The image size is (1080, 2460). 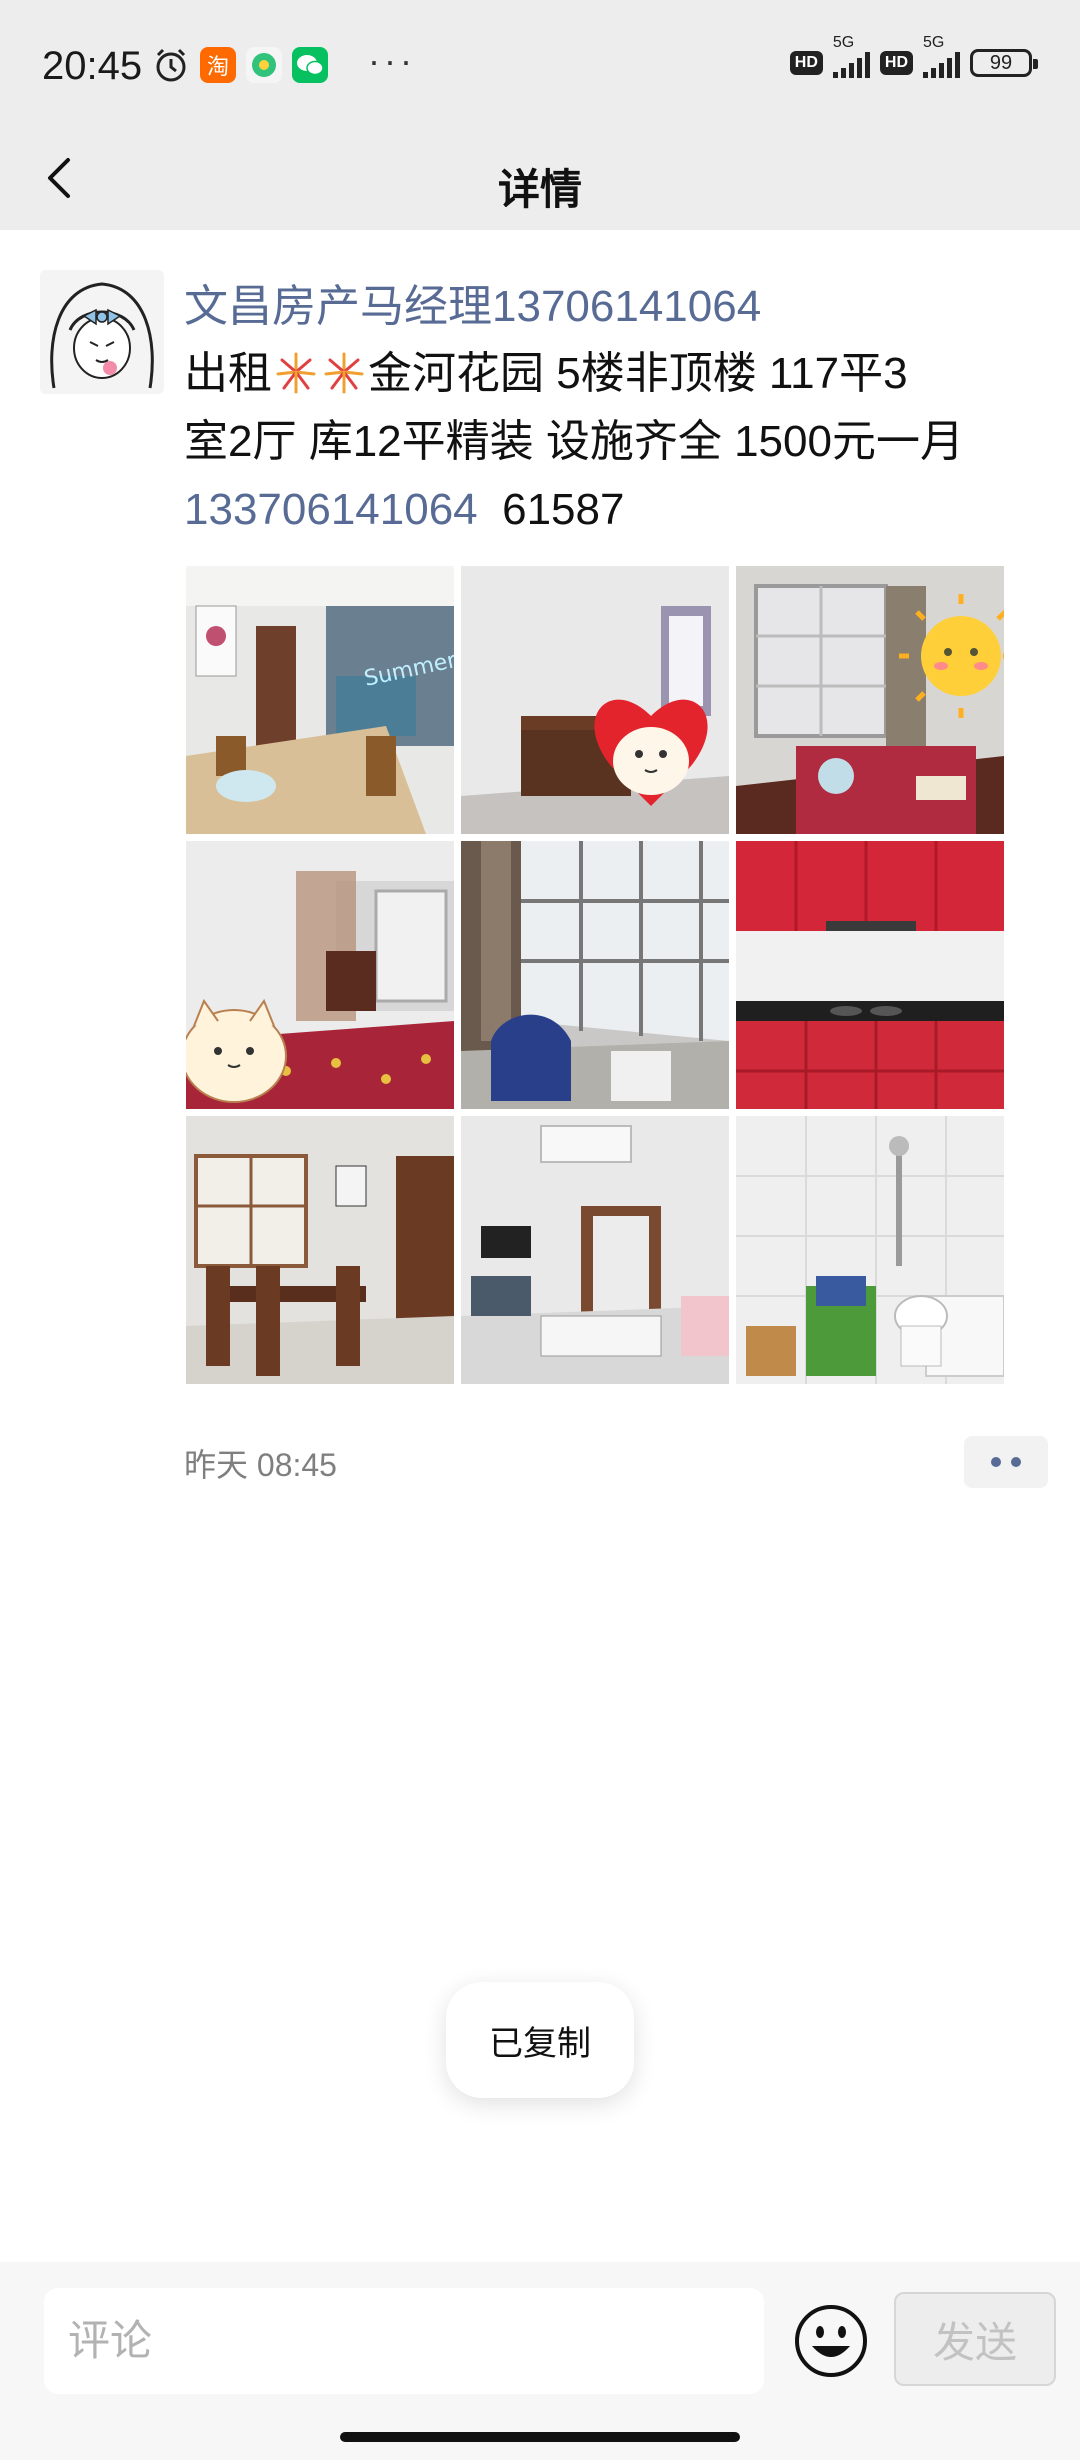 What do you see at coordinates (102, 332) in the screenshot?
I see `avatar` at bounding box center [102, 332].